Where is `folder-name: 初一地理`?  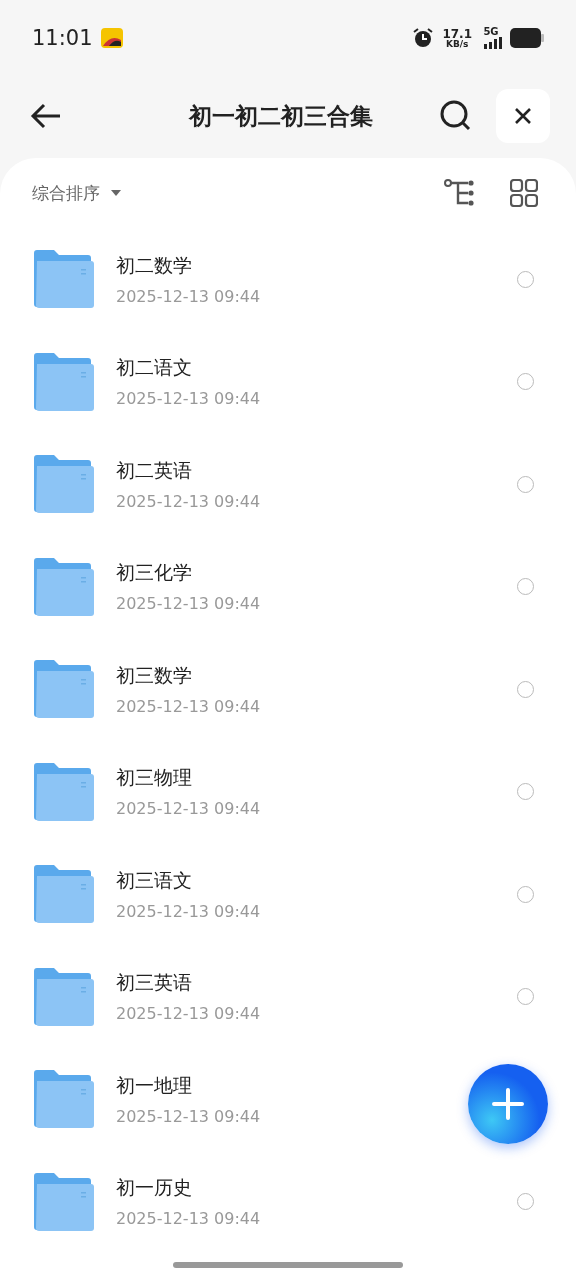 folder-name: 初一地理 is located at coordinates (154, 1085).